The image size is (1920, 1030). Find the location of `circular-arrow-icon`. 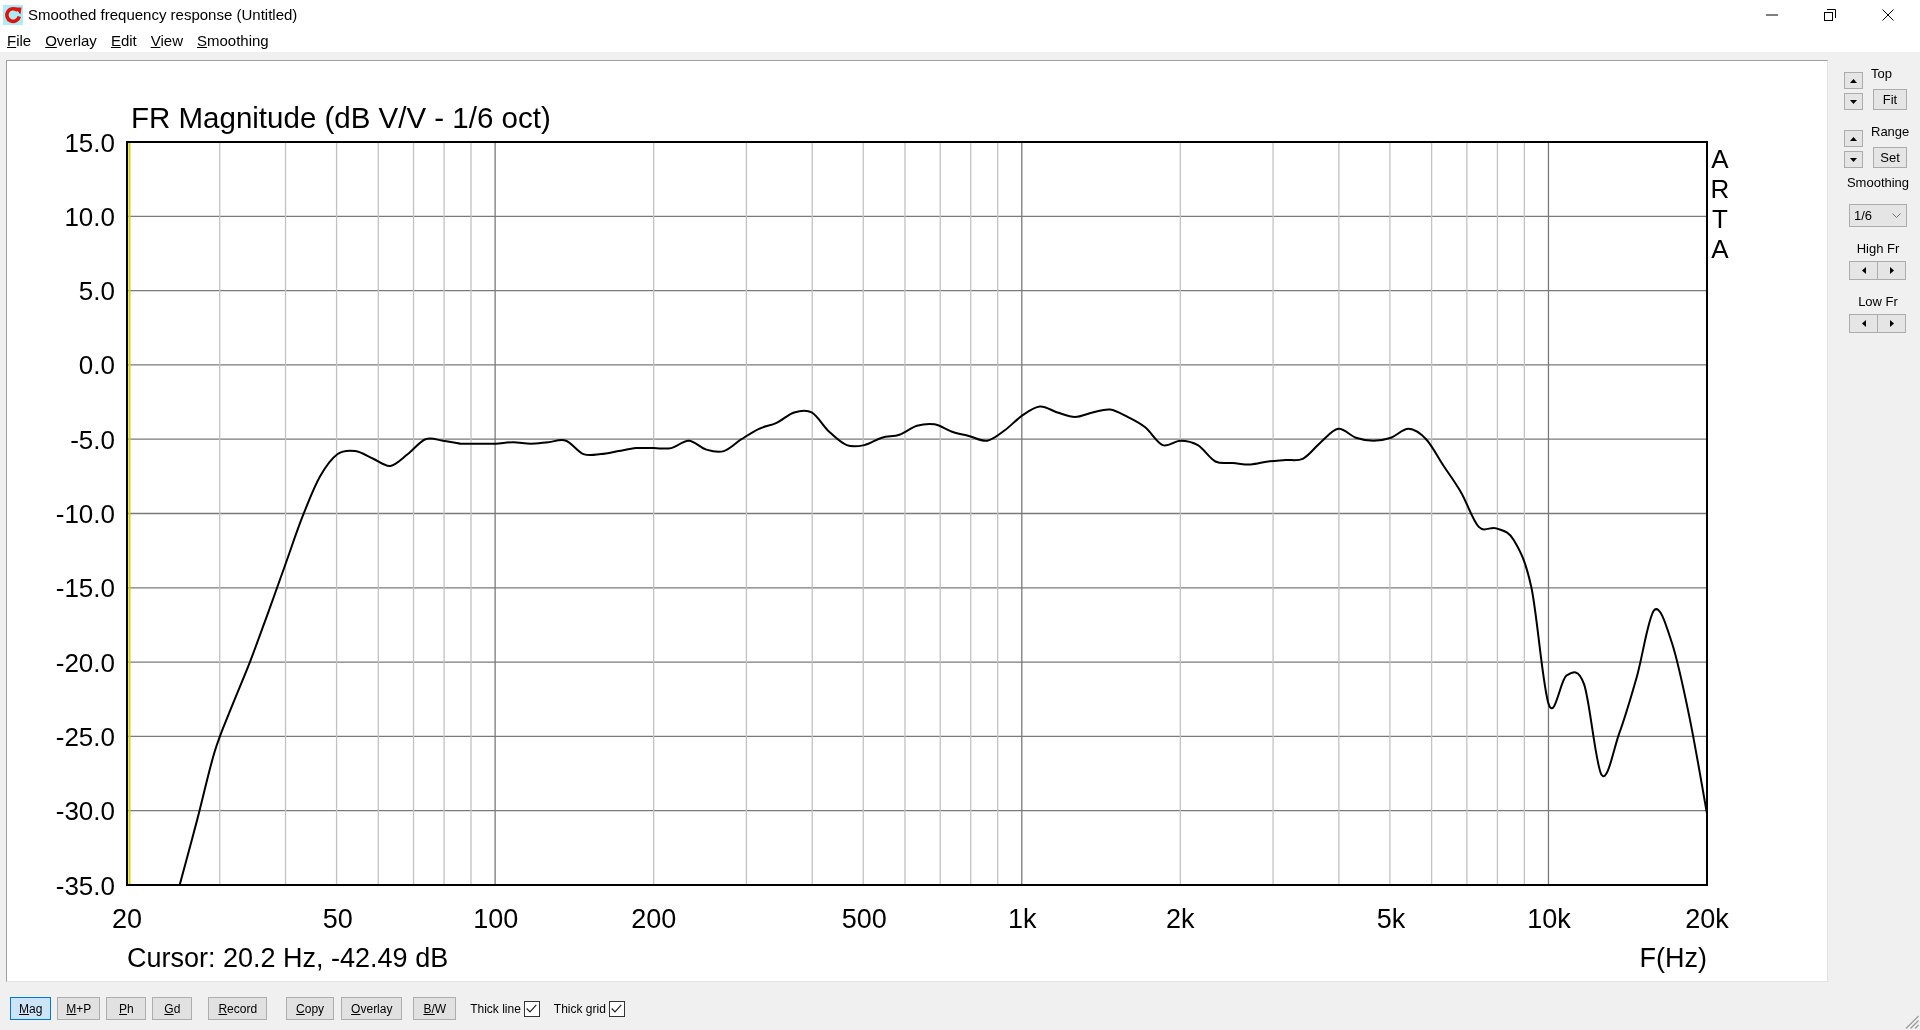

circular-arrow-icon is located at coordinates (13, 15).